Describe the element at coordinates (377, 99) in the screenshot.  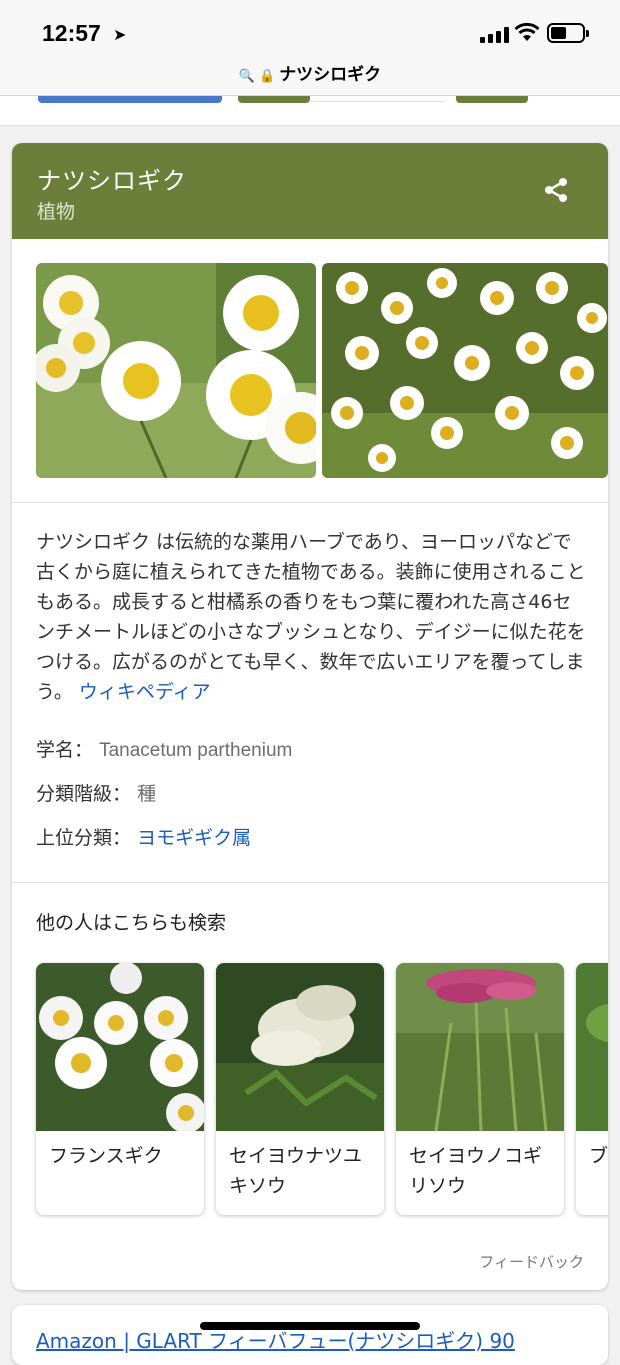
I see `previous-card-edge` at that location.